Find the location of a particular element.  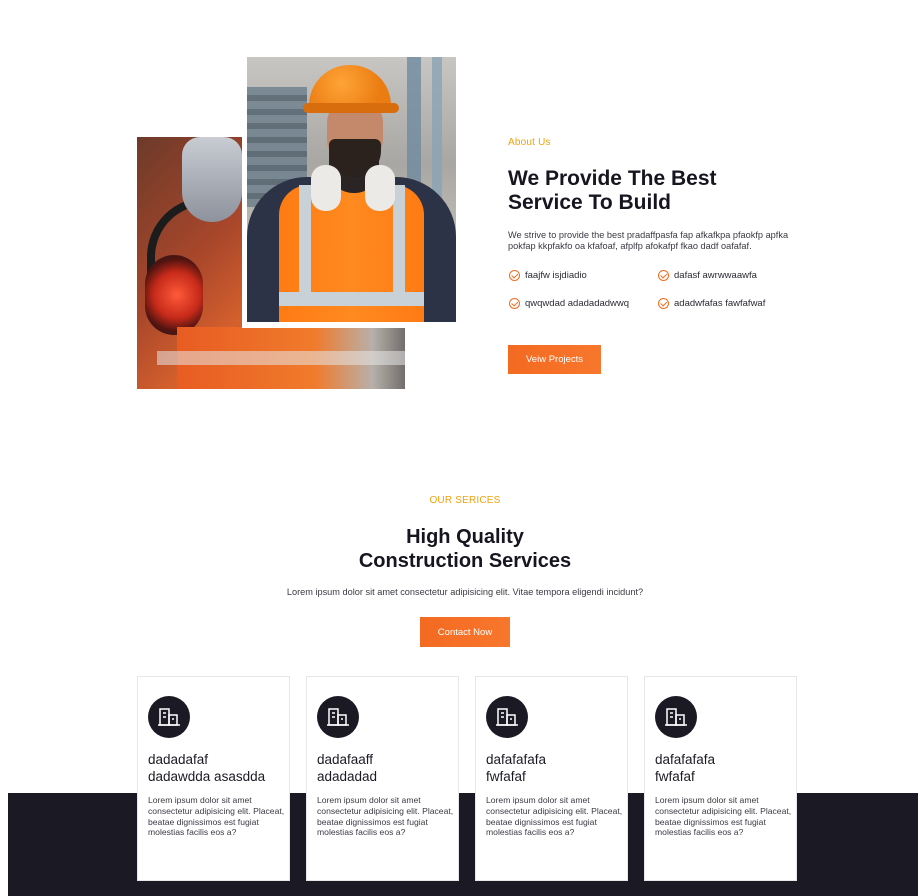

about-eyebrow: About Us is located at coordinates (529, 142).